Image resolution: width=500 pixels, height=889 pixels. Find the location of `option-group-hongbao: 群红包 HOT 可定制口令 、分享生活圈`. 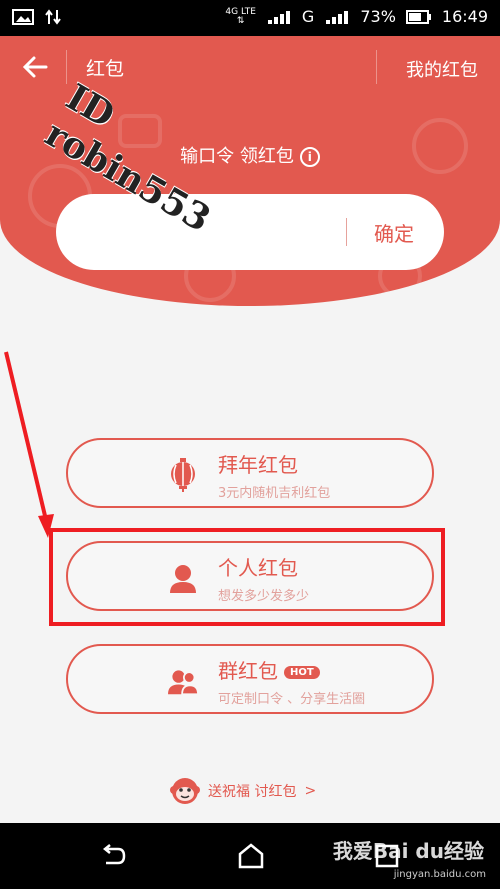

option-group-hongbao: 群红包 HOT 可定制口令 、分享生活圈 is located at coordinates (250, 679).